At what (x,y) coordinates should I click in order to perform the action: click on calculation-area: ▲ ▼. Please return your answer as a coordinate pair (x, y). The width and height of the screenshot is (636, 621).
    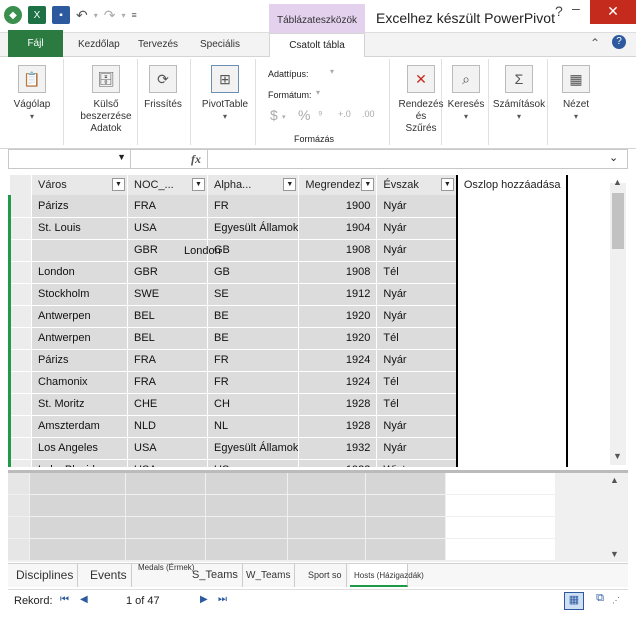
    Looking at the image, I should click on (318, 516).